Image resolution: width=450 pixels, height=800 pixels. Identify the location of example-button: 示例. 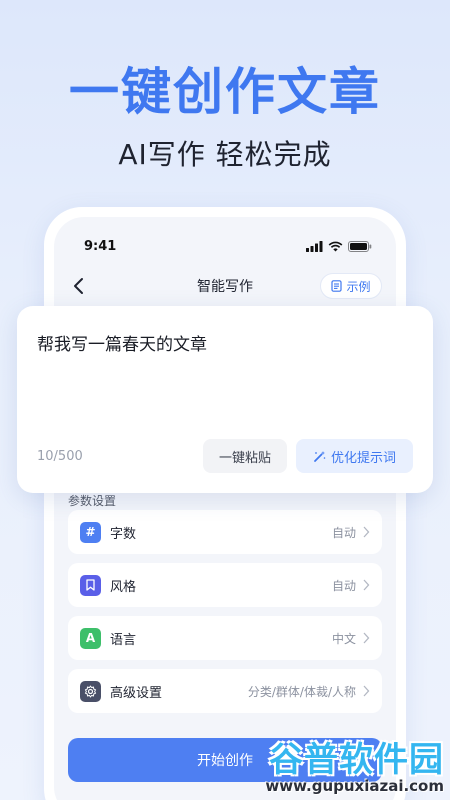
(351, 286).